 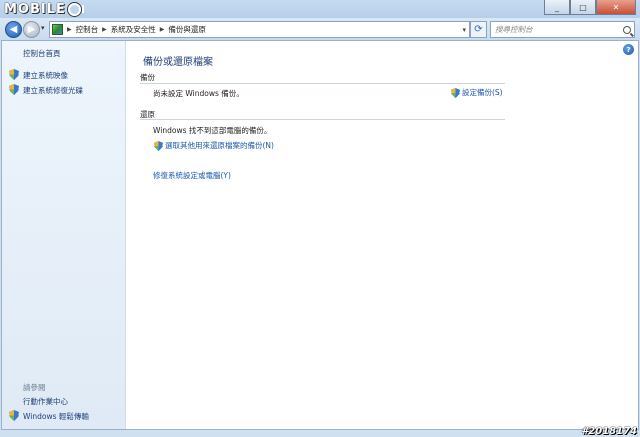 I want to click on backup-status-text: 尚未設定 Windows 備份。, so click(x=198, y=93).